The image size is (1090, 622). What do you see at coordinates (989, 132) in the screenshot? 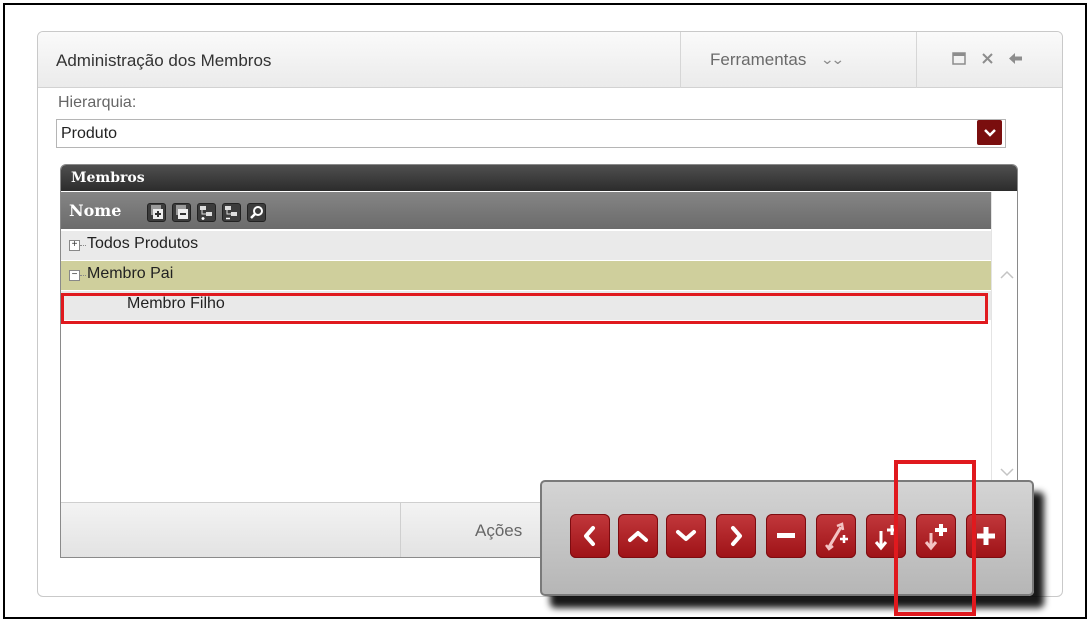
I see `dropdown-arrow-icon` at bounding box center [989, 132].